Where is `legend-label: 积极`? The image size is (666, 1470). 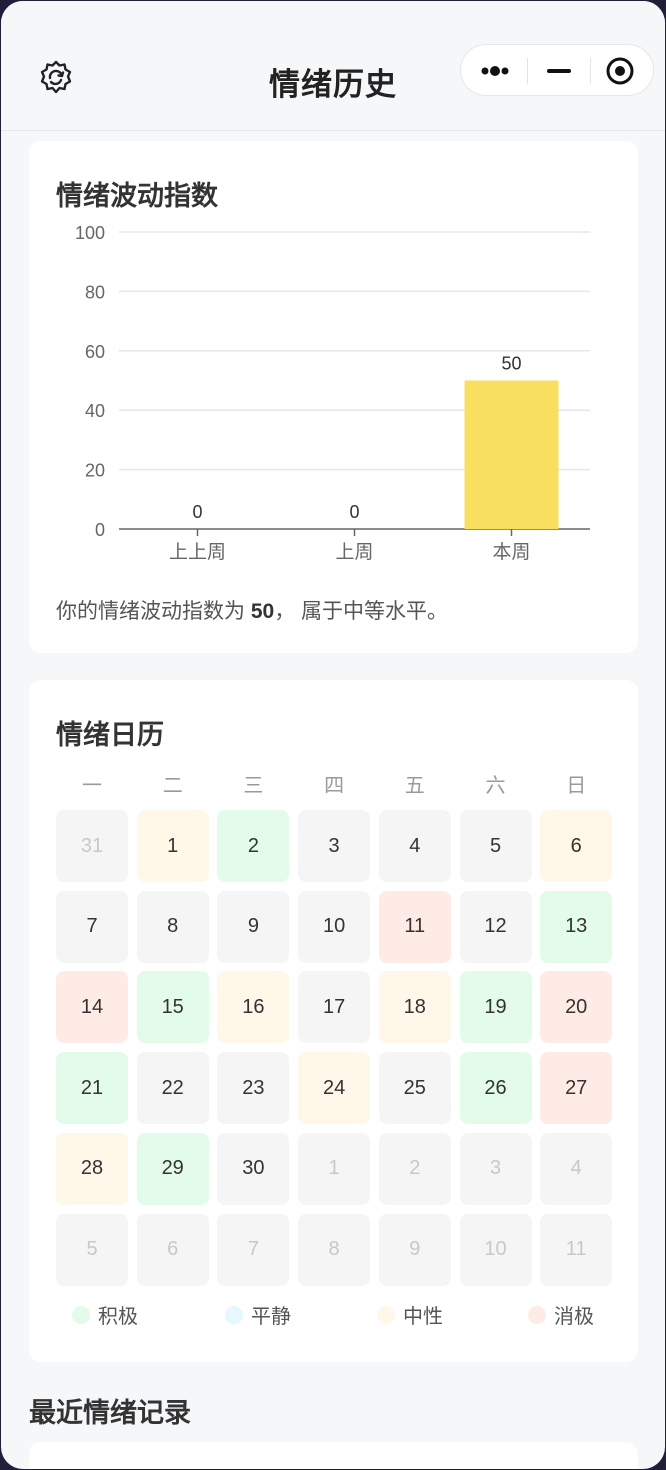 legend-label: 积极 is located at coordinates (118, 1317).